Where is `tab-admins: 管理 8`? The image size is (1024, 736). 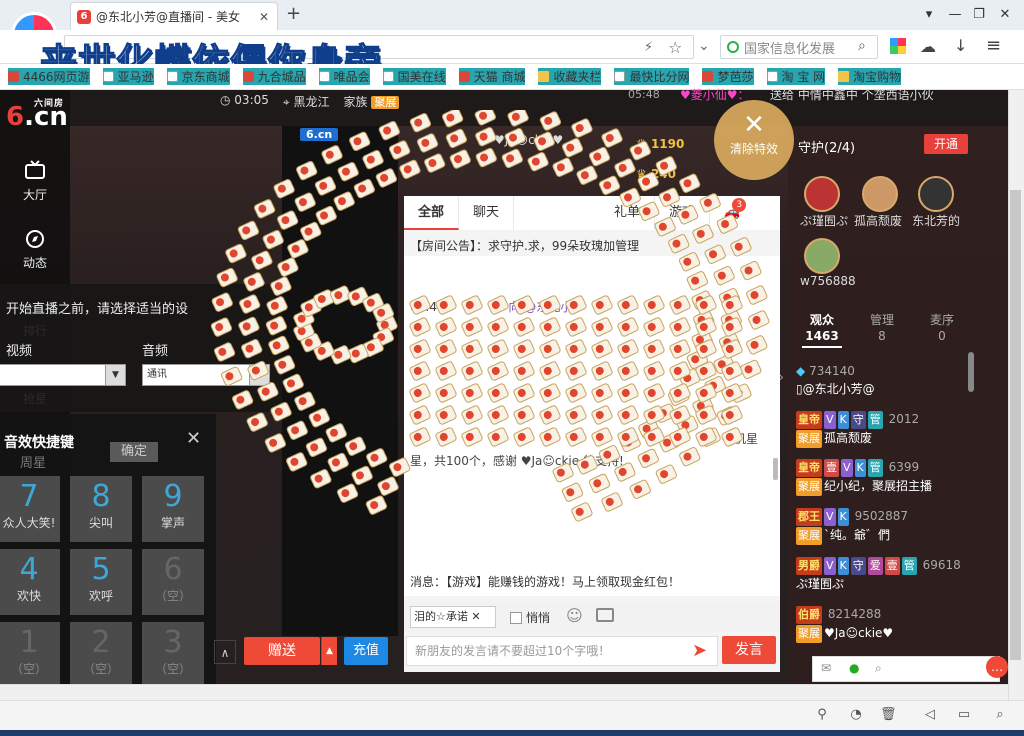 tab-admins: 管理 8 is located at coordinates (882, 332).